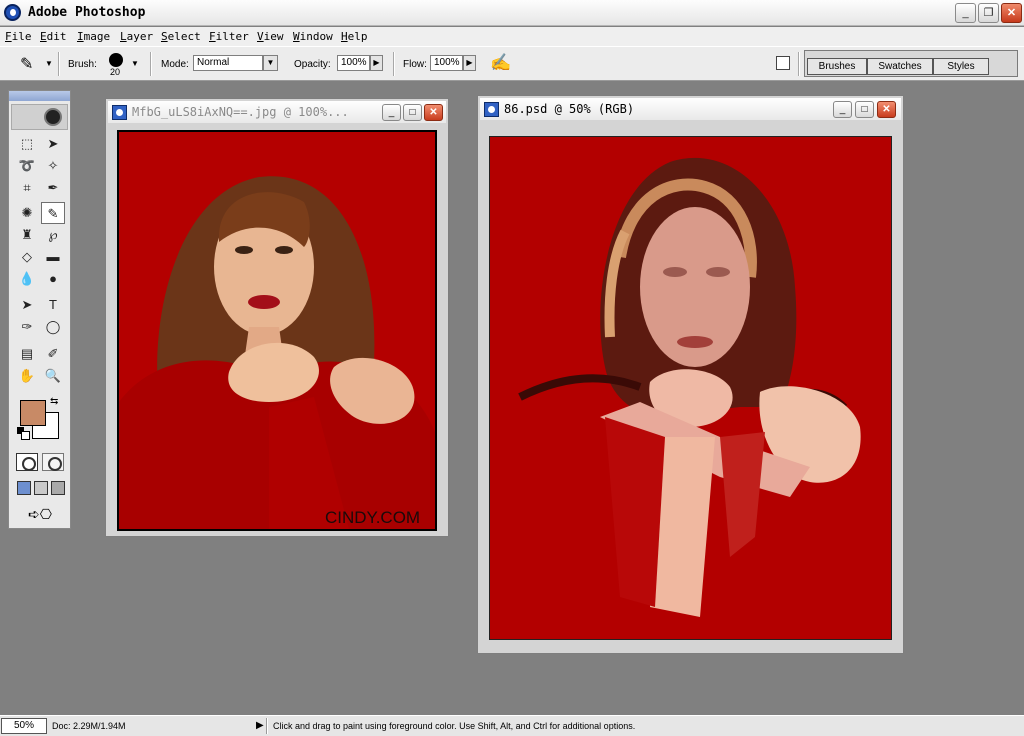 The width and height of the screenshot is (1024, 736). What do you see at coordinates (376, 63) in the screenshot?
I see `opacity-slider-arrow-icon: ▶` at bounding box center [376, 63].